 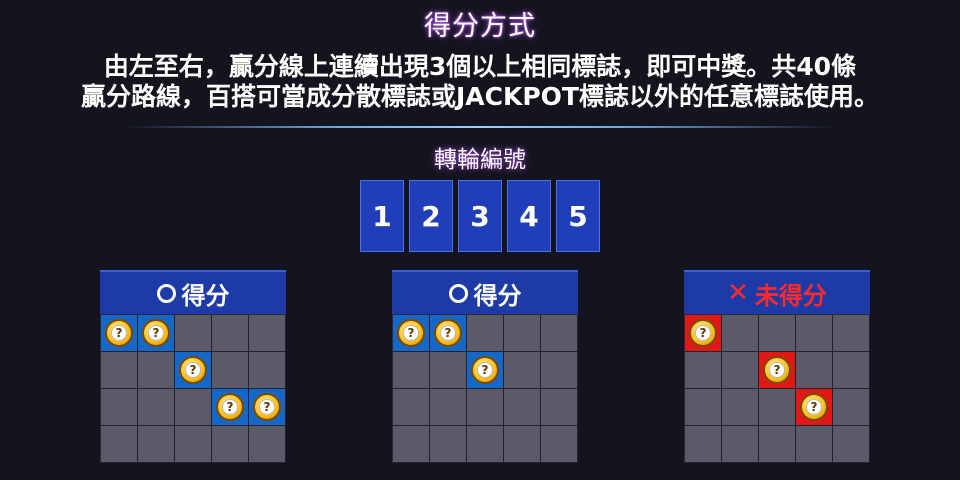 What do you see at coordinates (529, 216) in the screenshot?
I see `reel-4: 4` at bounding box center [529, 216].